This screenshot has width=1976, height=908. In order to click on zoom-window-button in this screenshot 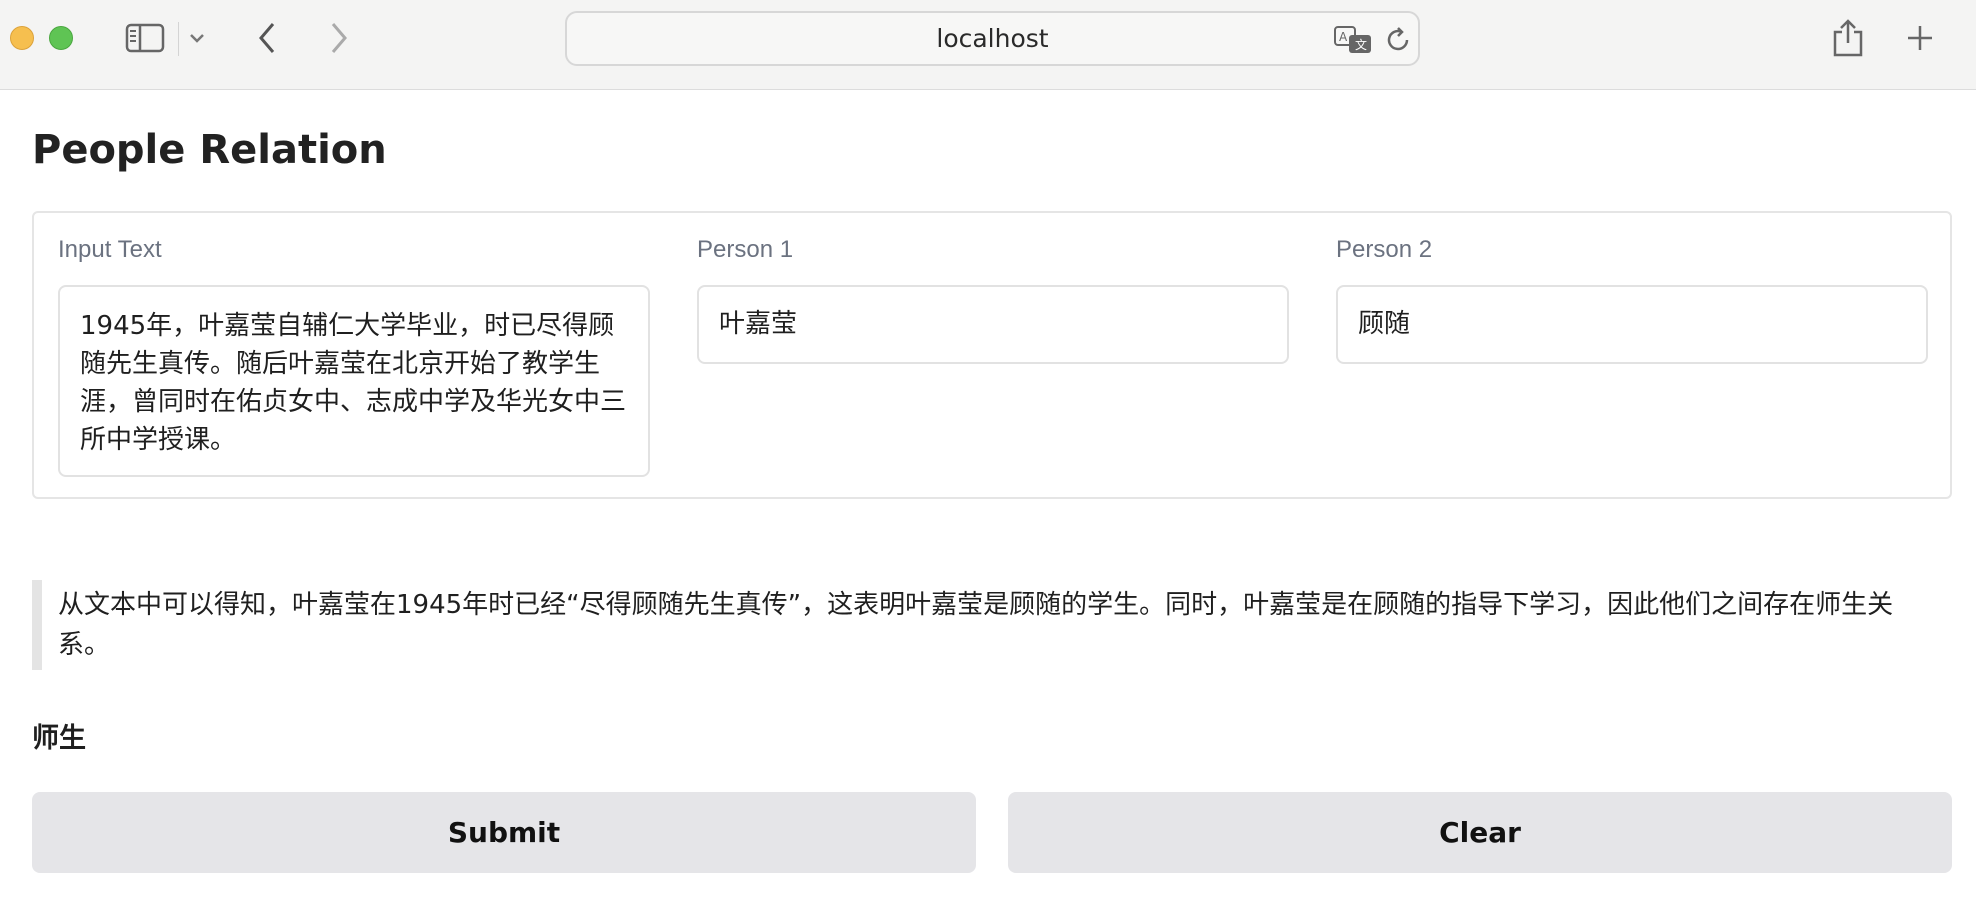, I will do `click(61, 38)`.